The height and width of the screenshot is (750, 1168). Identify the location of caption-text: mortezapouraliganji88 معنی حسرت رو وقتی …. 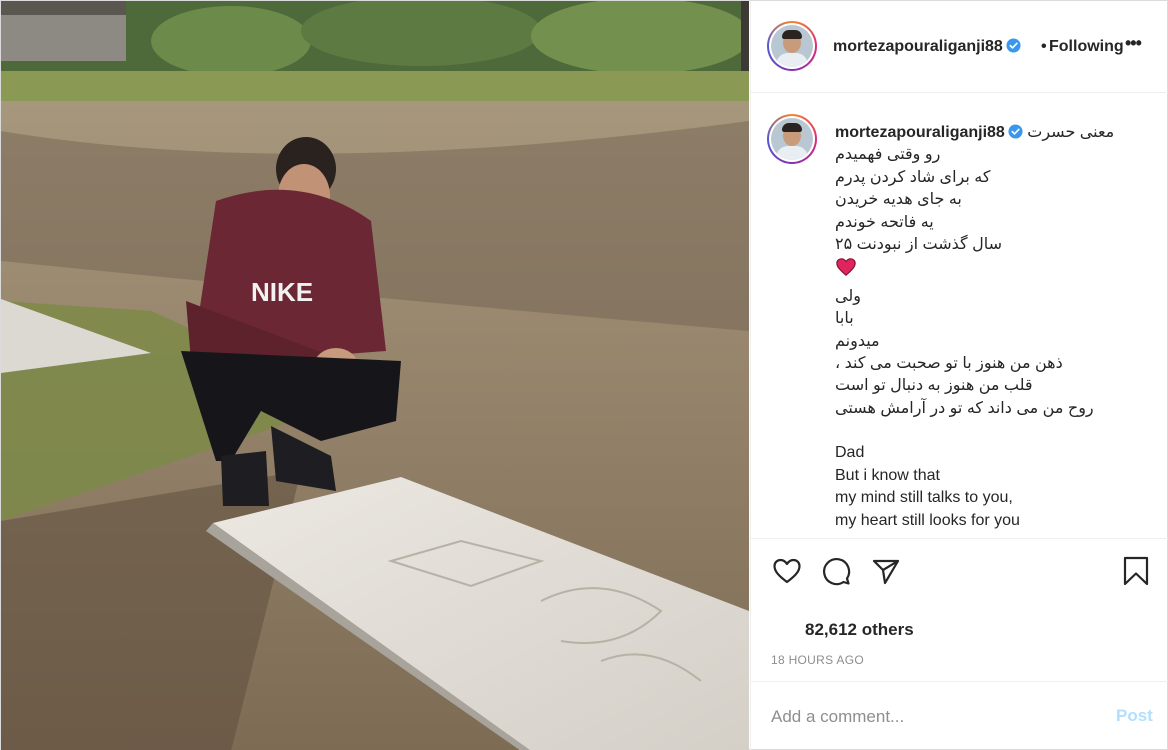
(995, 327).